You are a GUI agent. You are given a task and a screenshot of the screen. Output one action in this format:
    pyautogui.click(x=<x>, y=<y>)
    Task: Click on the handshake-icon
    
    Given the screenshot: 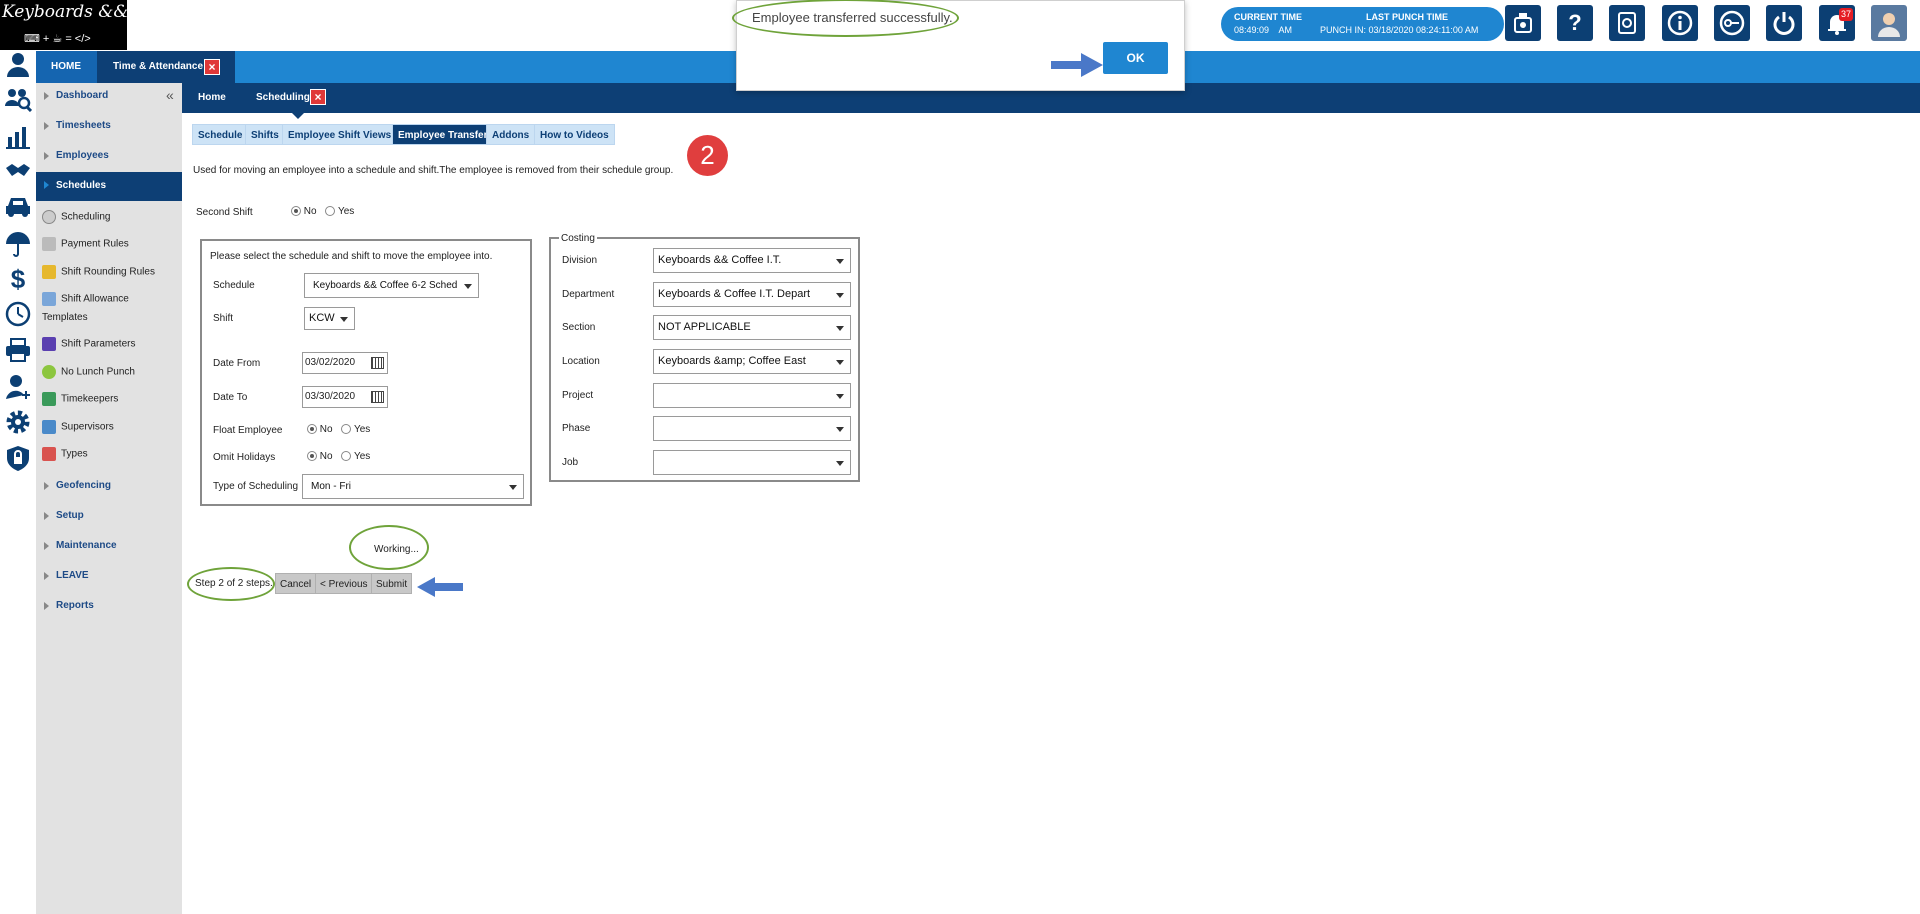 What is the action you would take?
    pyautogui.click(x=18, y=172)
    